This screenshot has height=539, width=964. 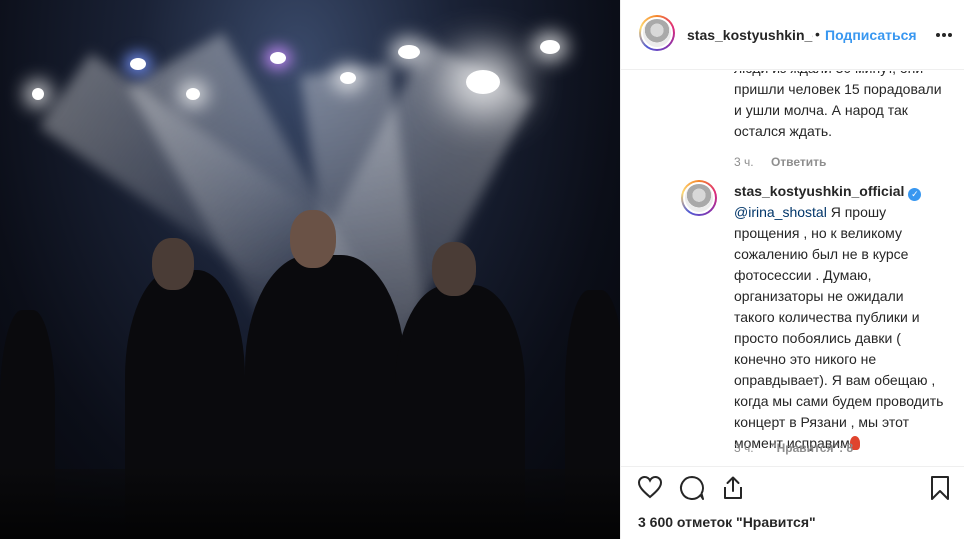 What do you see at coordinates (310, 504) in the screenshot?
I see `audience` at bounding box center [310, 504].